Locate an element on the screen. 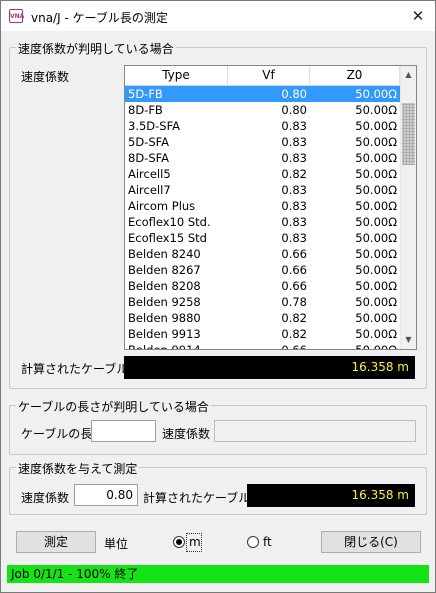 This screenshot has height=593, width=436. given-computed-length-display: 16.358 m is located at coordinates (331, 495).